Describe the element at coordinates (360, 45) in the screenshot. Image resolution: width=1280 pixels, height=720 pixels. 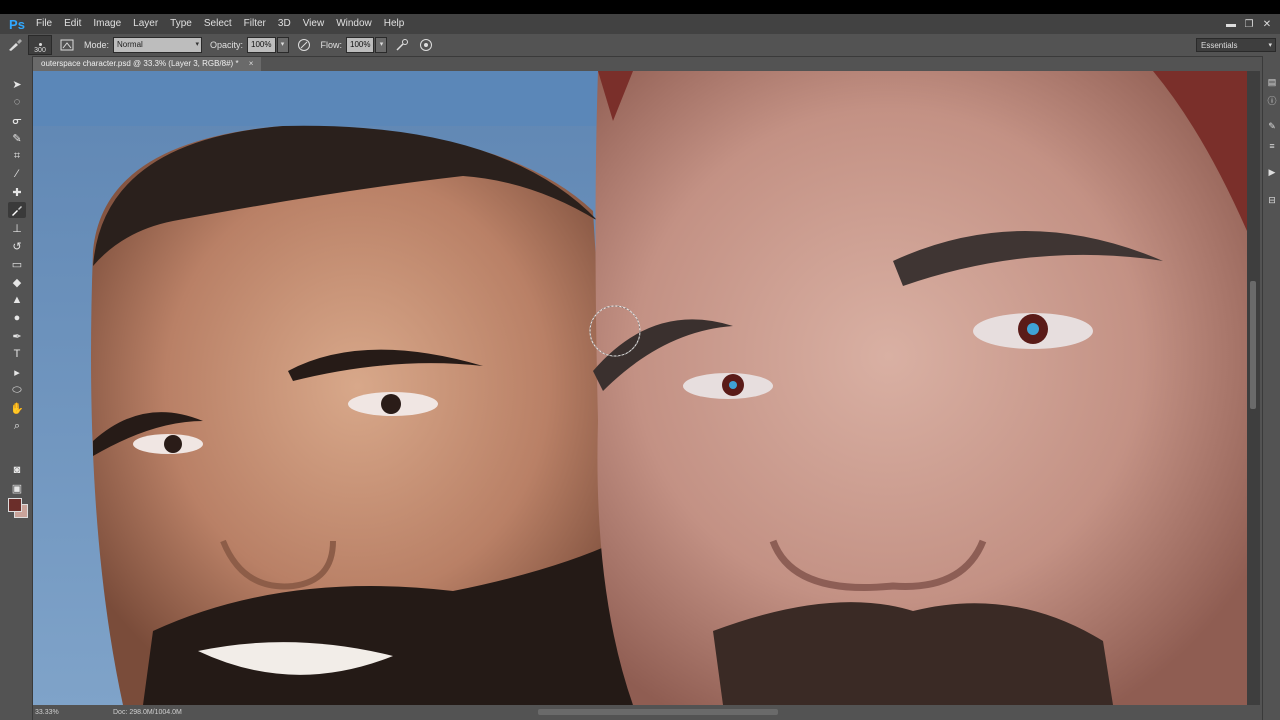
I see `flow-input: 100%` at that location.